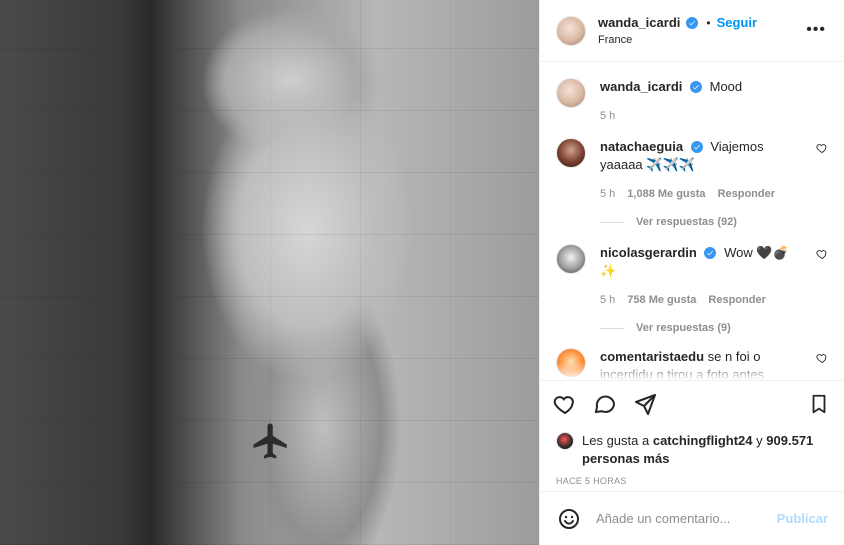 The width and height of the screenshot is (844, 545). Describe the element at coordinates (569, 519) in the screenshot. I see `emoji-icon` at that location.